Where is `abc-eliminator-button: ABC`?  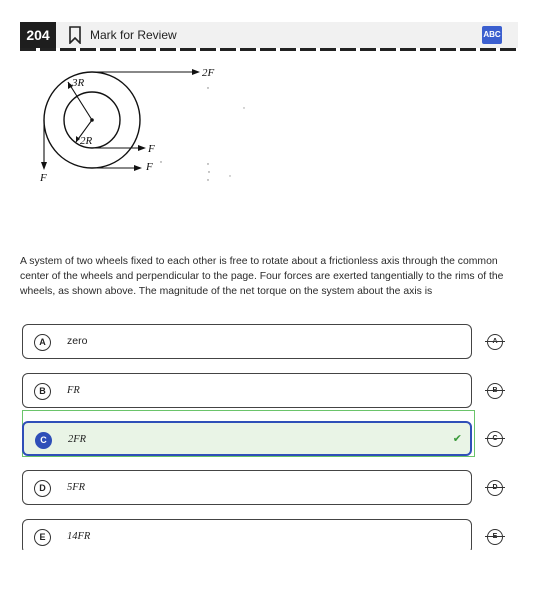 abc-eliminator-button: ABC is located at coordinates (492, 35).